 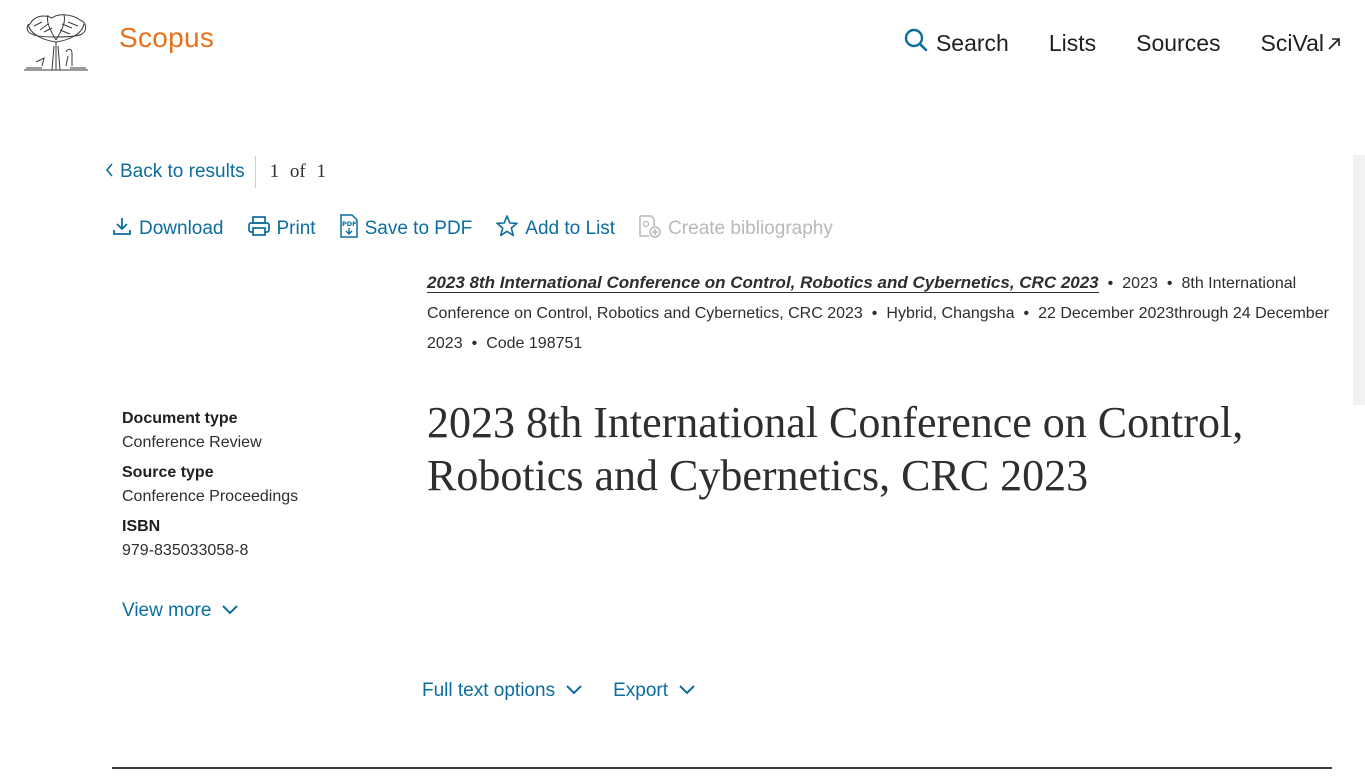 I want to click on save-to-pdf-button: PDF Save to PDF, so click(x=406, y=229).